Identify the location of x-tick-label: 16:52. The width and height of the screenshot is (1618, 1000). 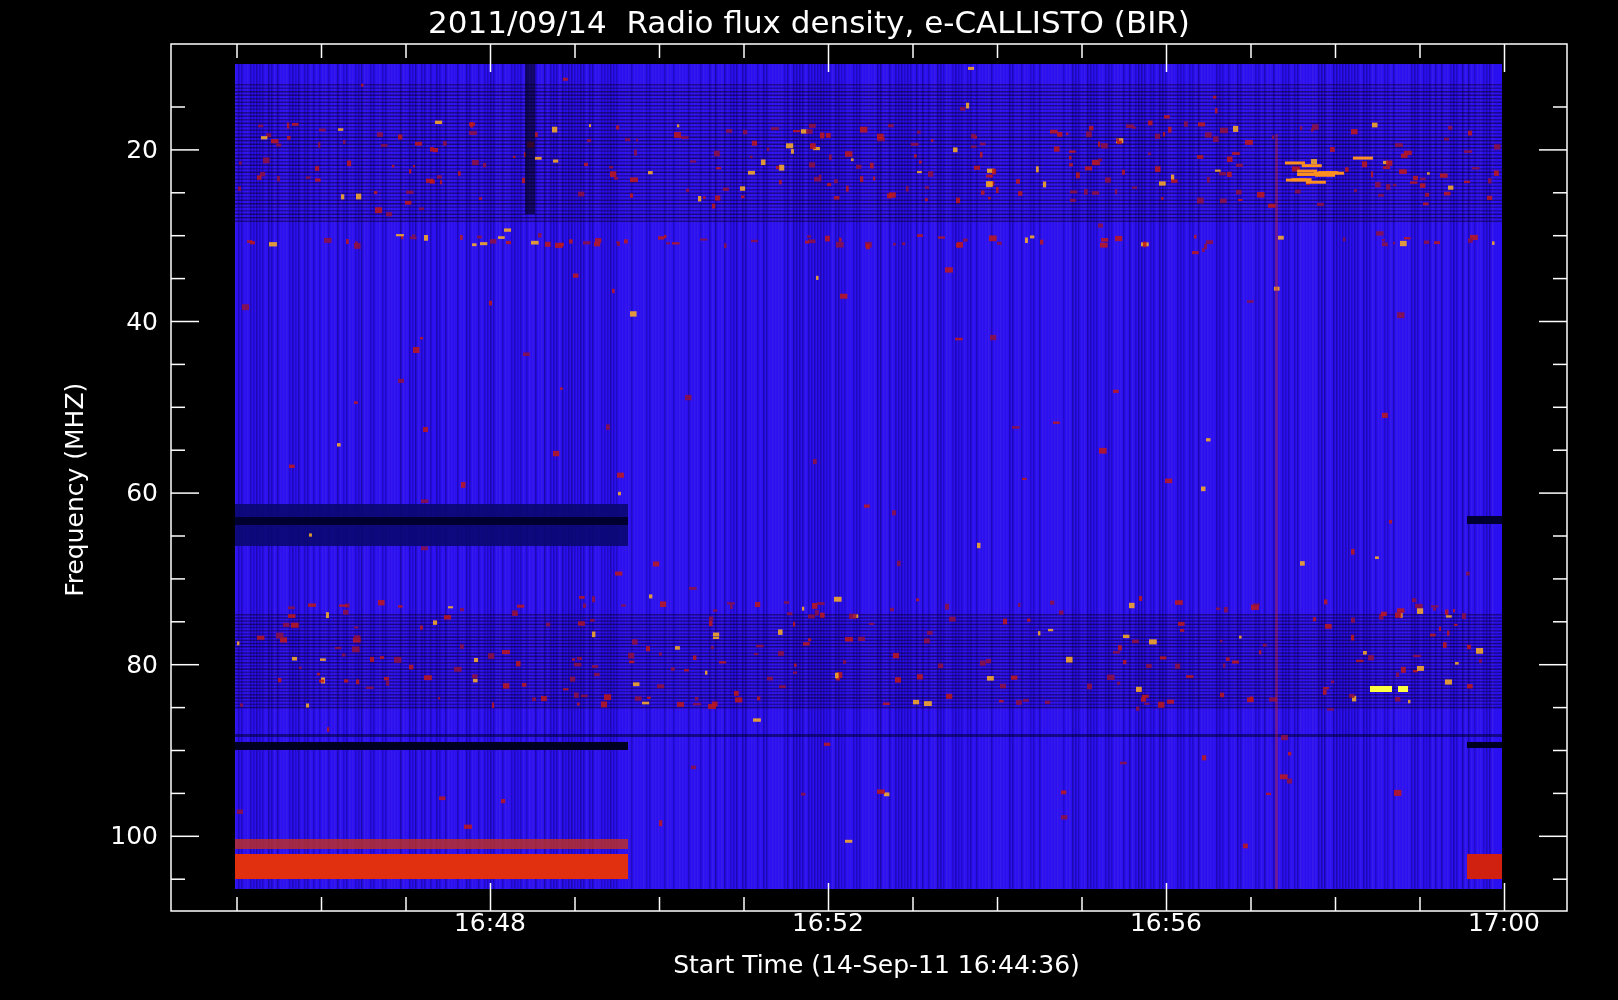
(827, 923).